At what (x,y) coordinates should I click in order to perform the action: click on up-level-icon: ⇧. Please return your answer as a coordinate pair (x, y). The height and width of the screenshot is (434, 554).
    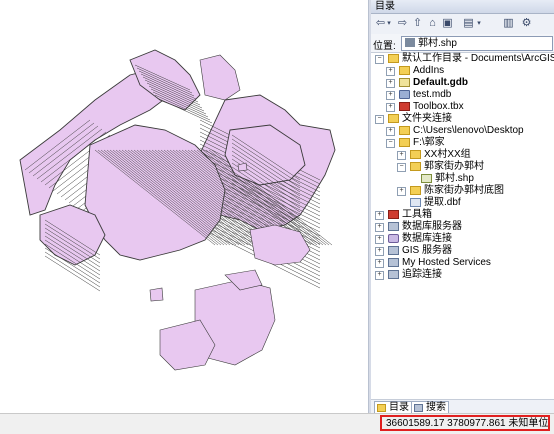
    Looking at the image, I should click on (417, 23).